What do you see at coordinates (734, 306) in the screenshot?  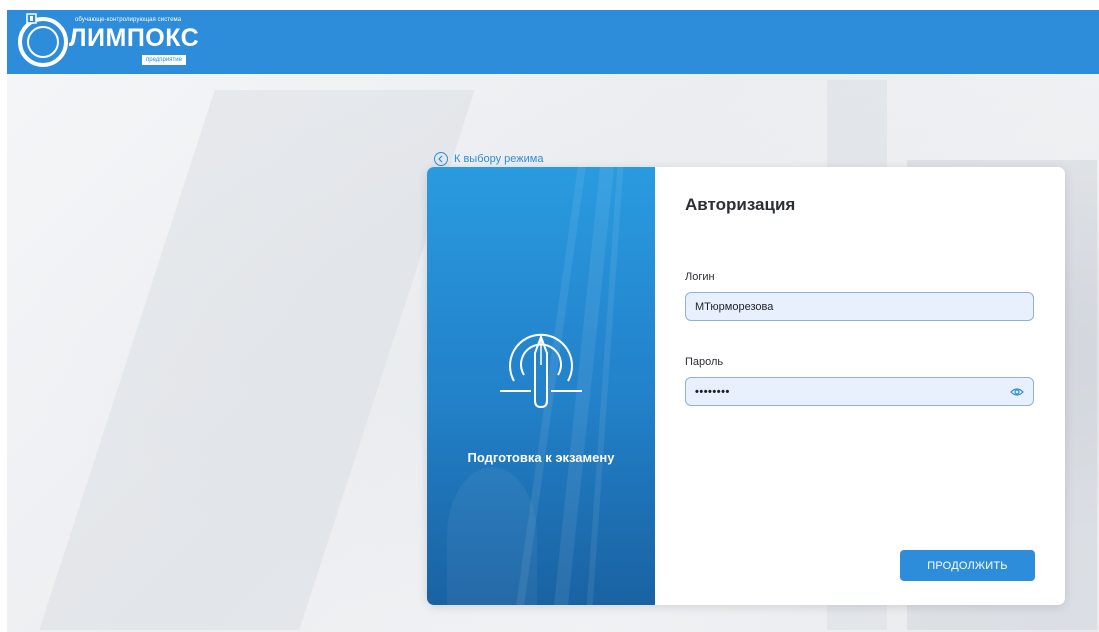 I see `login-value: МТюрморезова` at bounding box center [734, 306].